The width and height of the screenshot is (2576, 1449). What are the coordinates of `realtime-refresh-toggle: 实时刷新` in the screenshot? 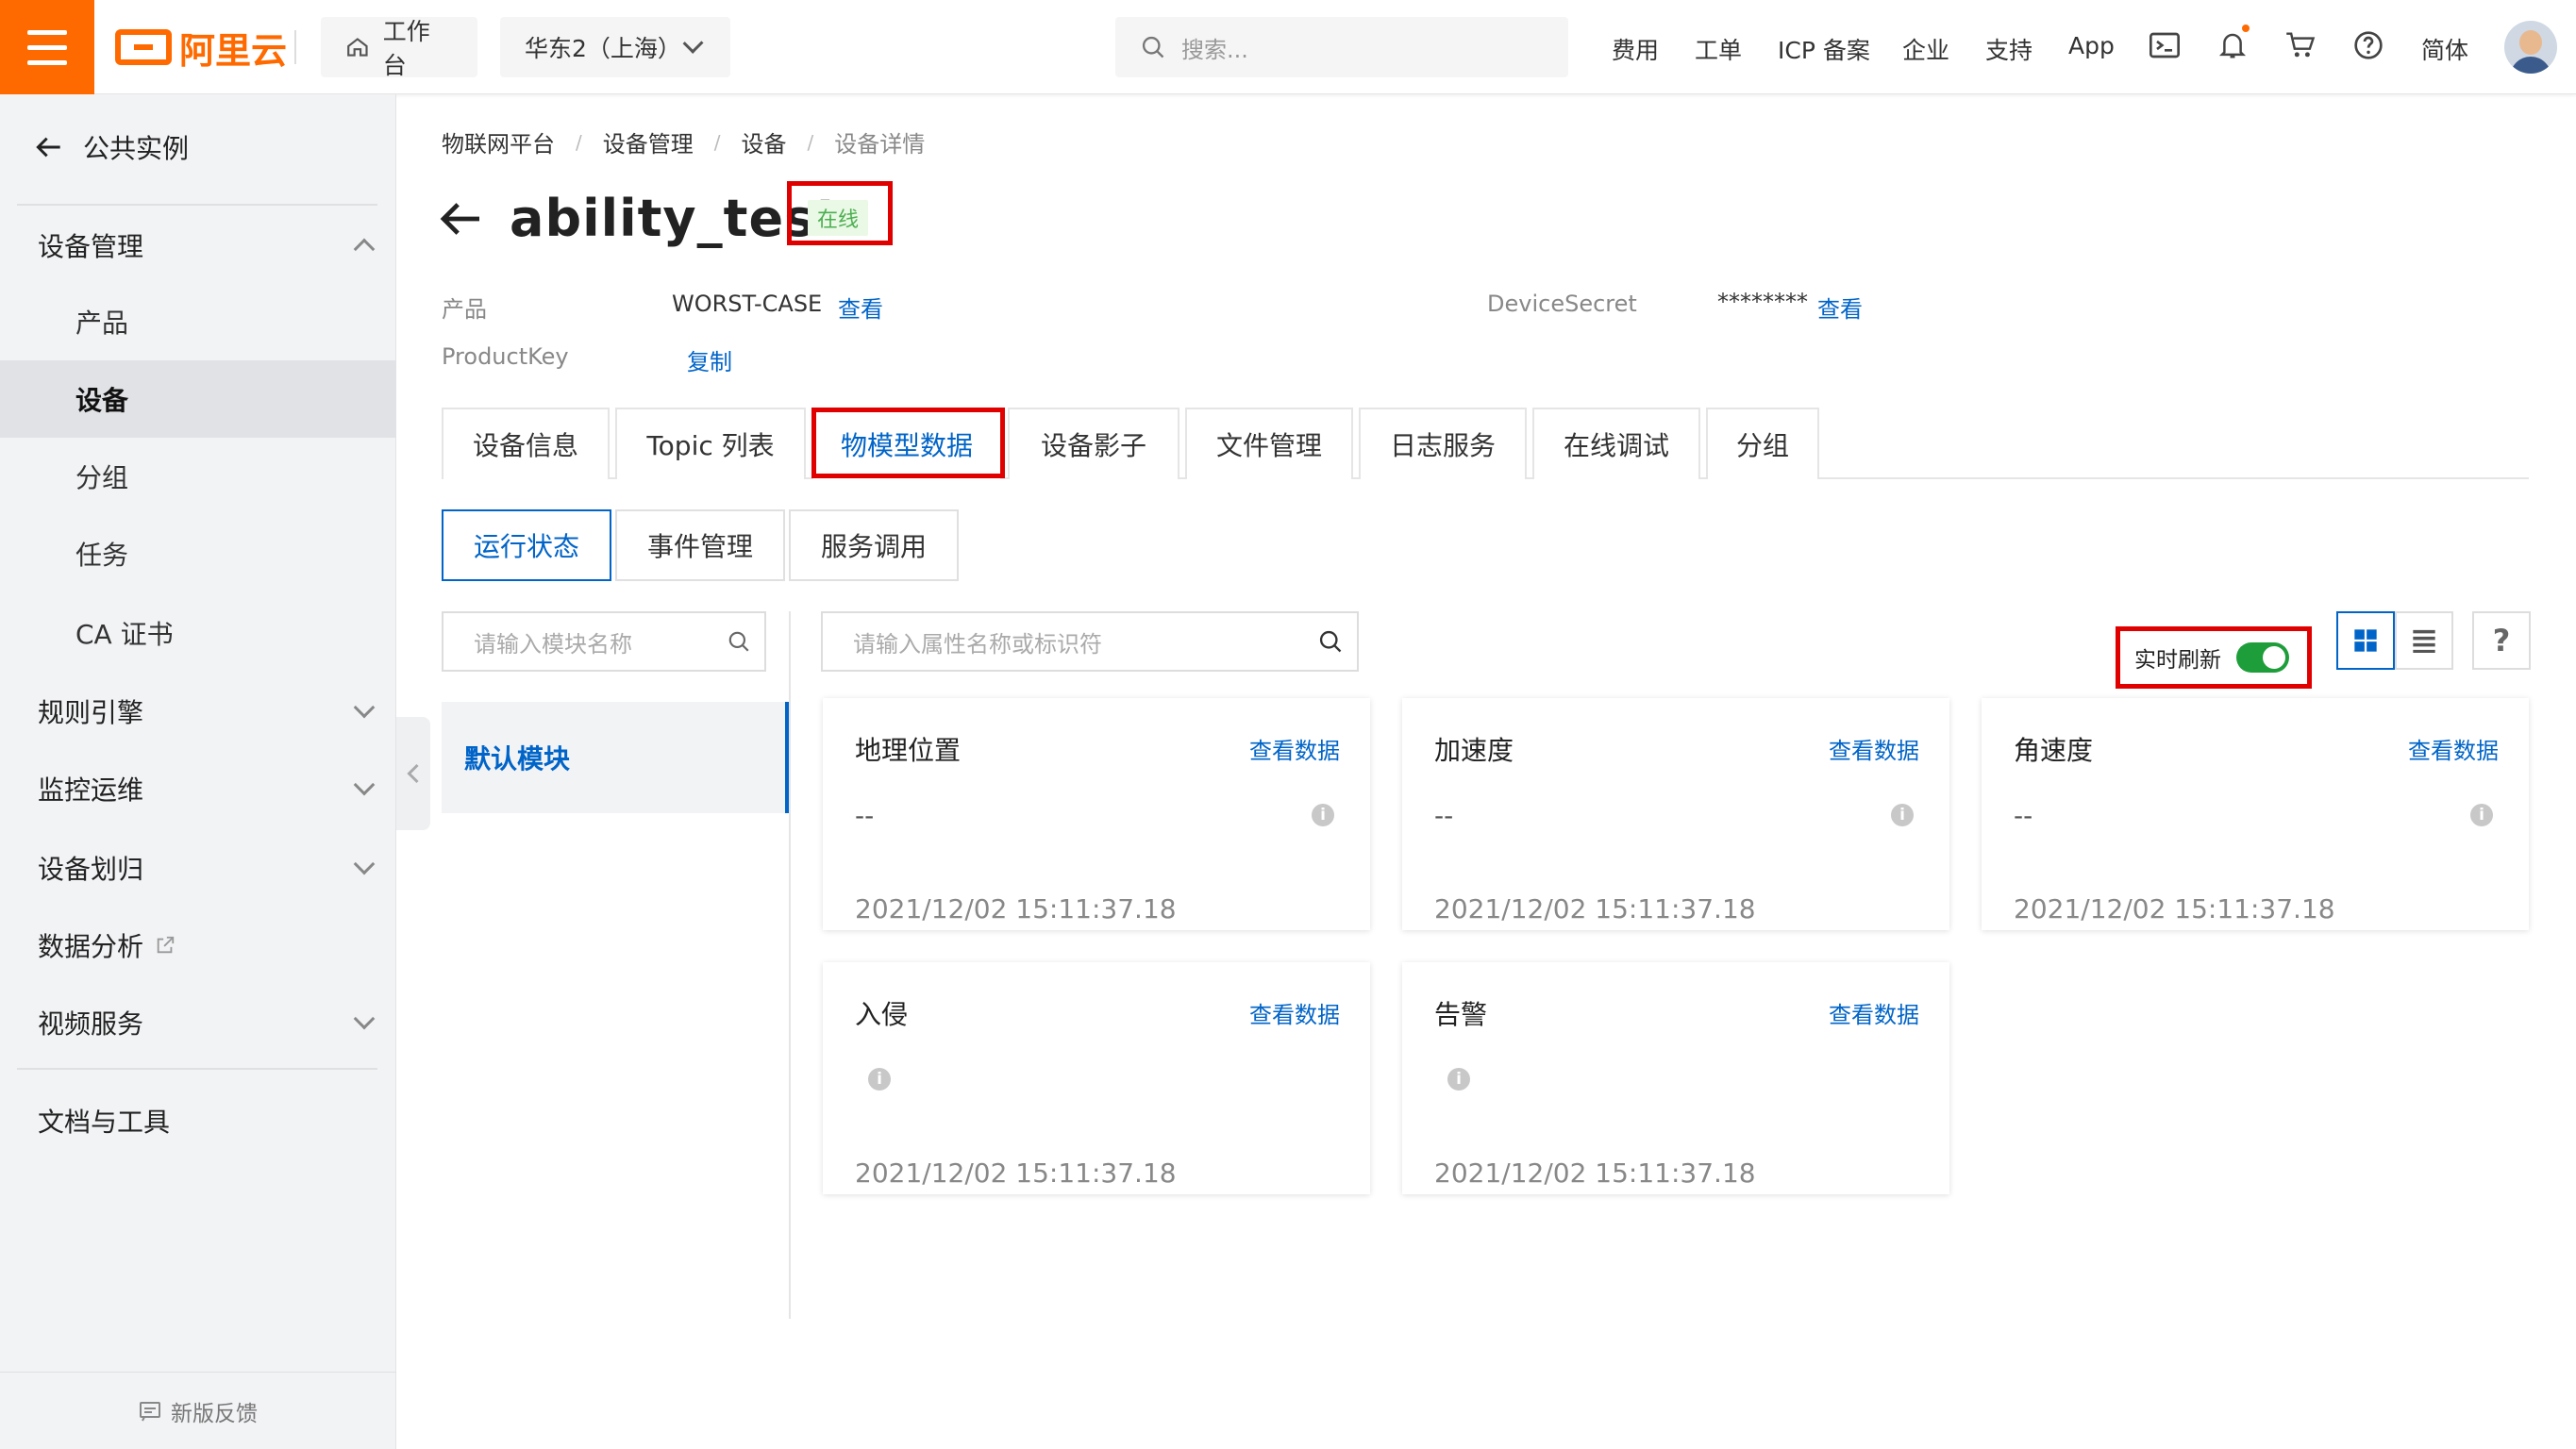 It's located at (2211, 658).